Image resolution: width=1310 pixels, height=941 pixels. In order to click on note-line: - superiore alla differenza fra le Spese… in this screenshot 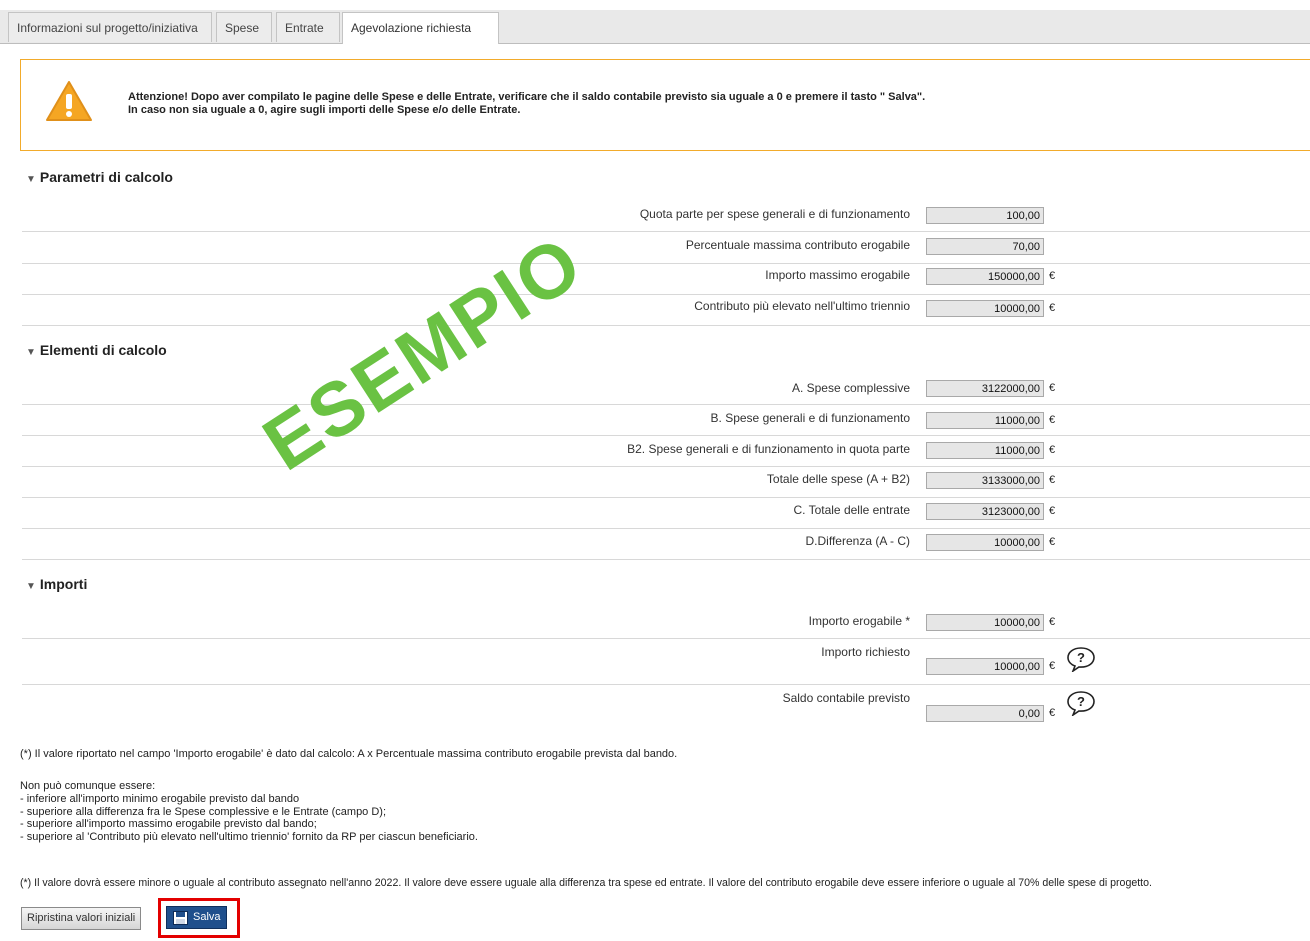, I will do `click(203, 811)`.